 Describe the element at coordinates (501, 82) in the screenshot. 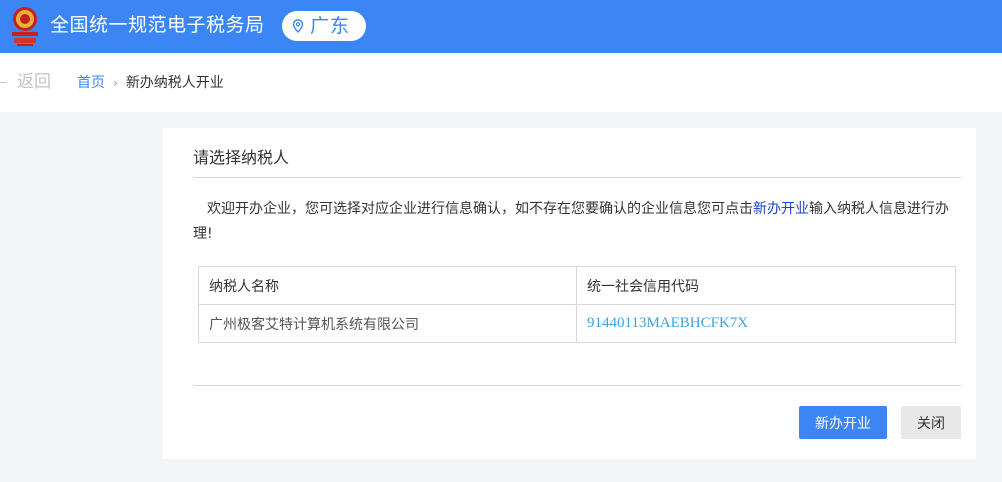

I see `navigation-bar: 返回 首页 › 新办纳税人开业` at that location.